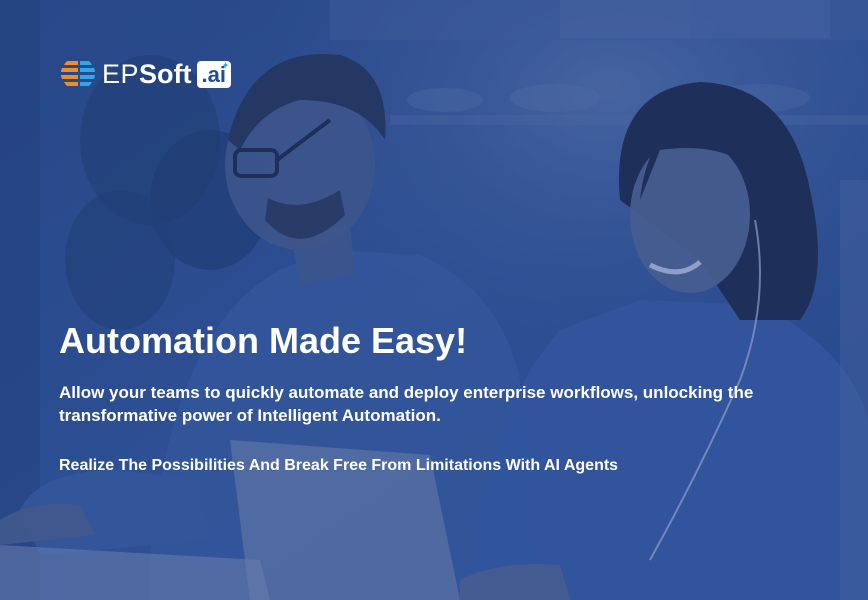  What do you see at coordinates (121, 73) in the screenshot?
I see `logo-text-prefix: EP` at bounding box center [121, 73].